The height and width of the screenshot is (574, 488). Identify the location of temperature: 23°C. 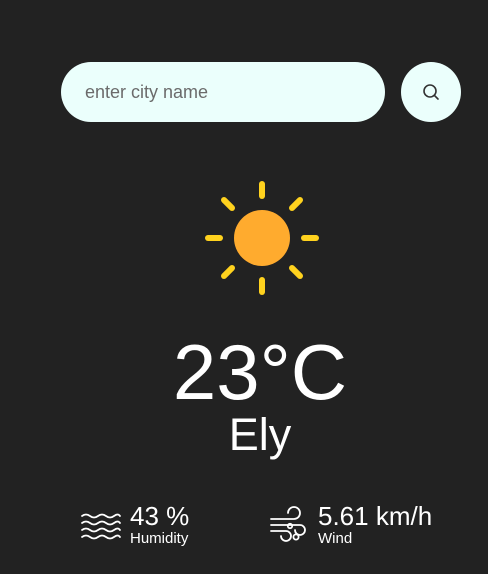
(260, 372).